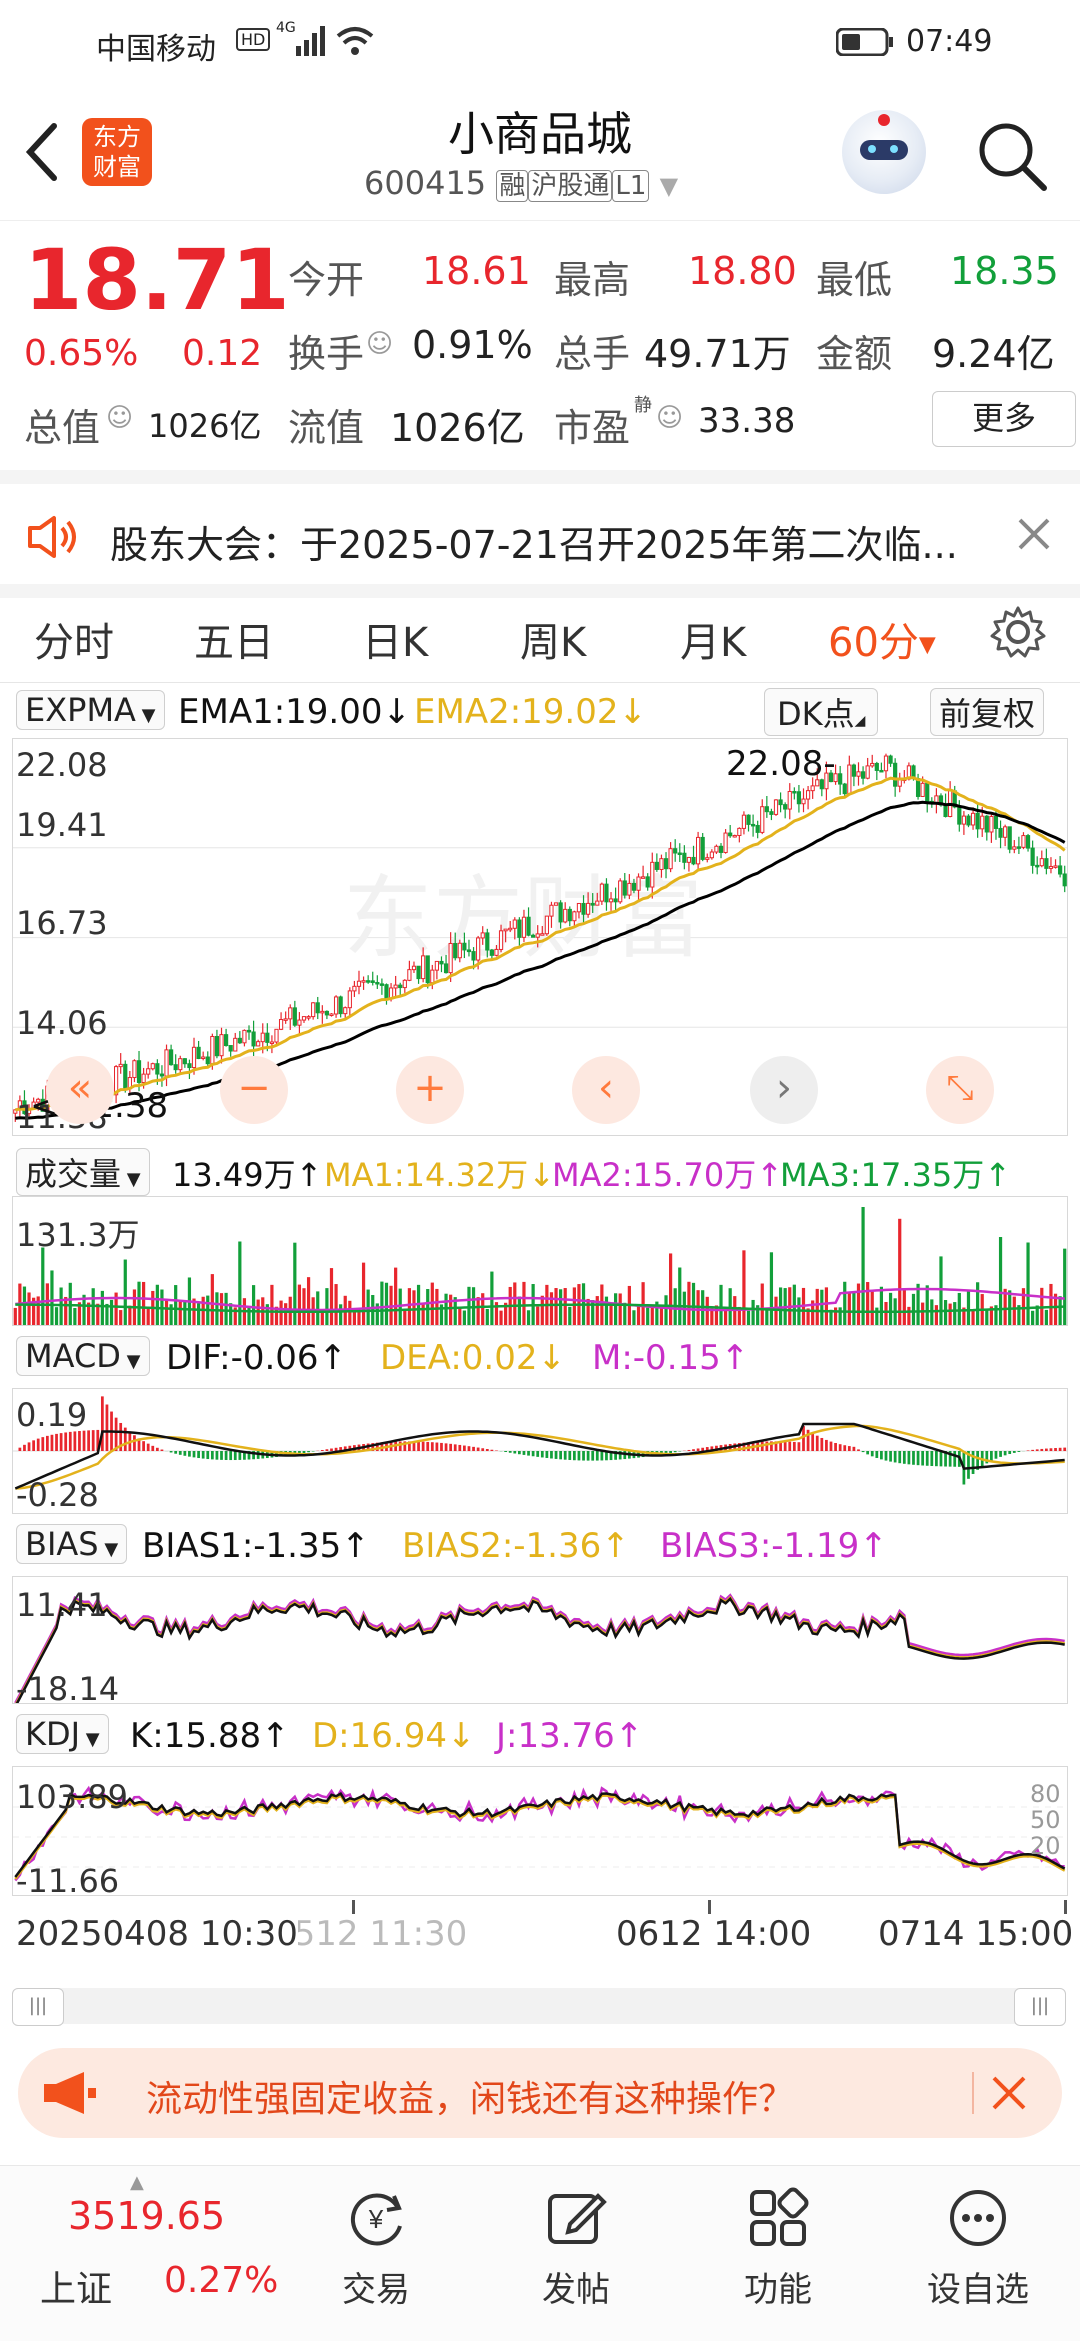  Describe the element at coordinates (1004, 419) in the screenshot. I see `more-button: 更多` at that location.